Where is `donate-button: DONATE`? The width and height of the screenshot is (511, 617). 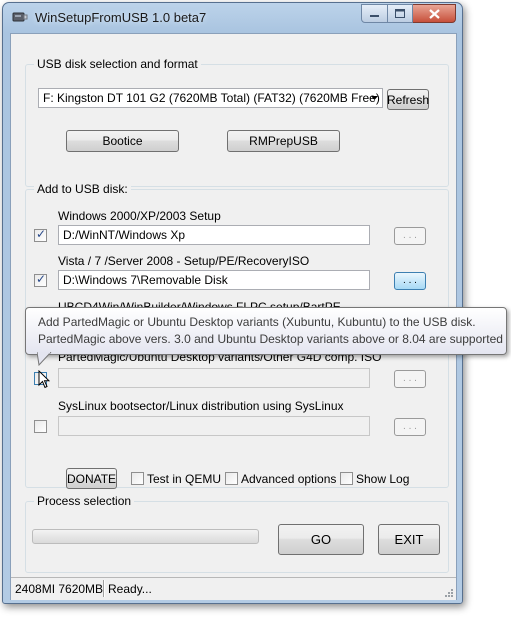 donate-button: DONATE is located at coordinates (91, 478).